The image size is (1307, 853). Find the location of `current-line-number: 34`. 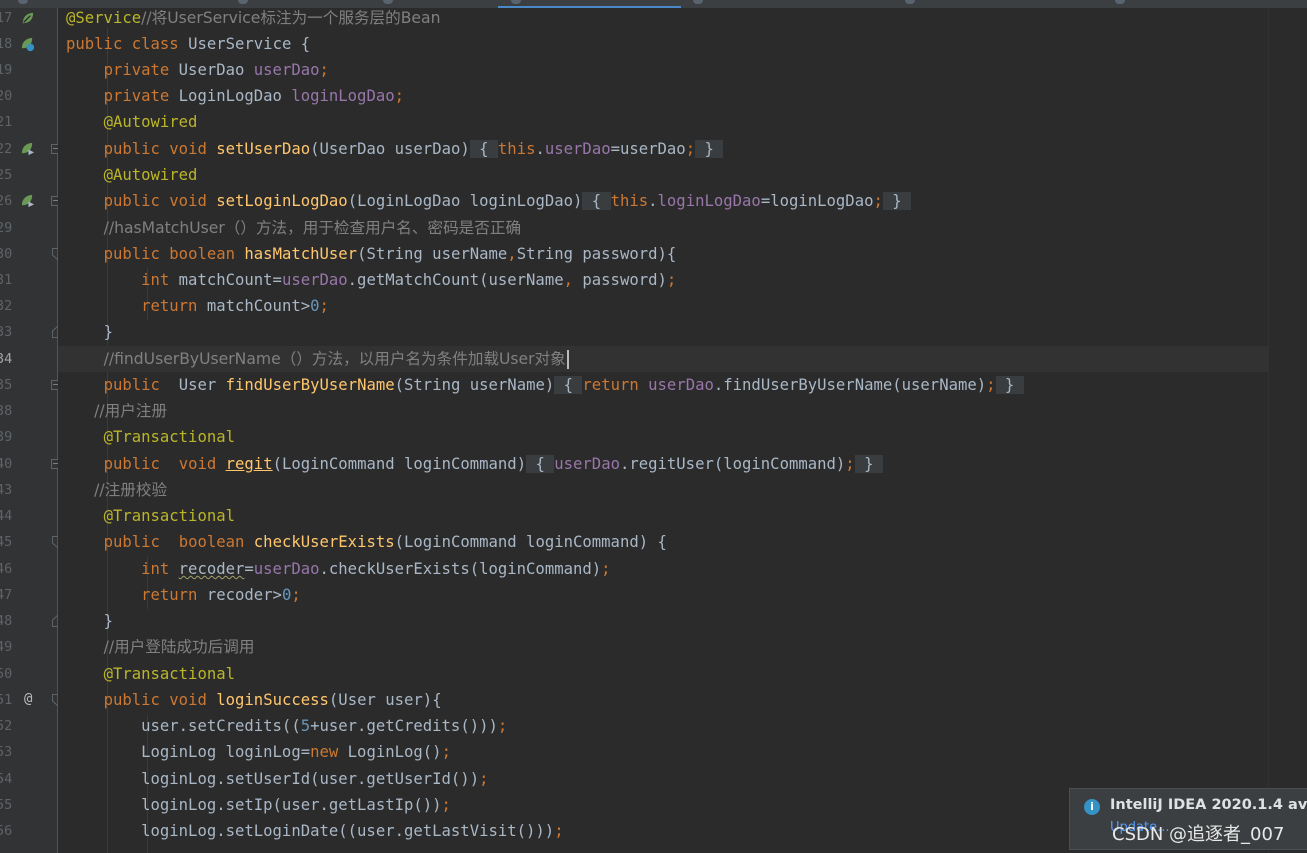

current-line-number: 34 is located at coordinates (6, 359).